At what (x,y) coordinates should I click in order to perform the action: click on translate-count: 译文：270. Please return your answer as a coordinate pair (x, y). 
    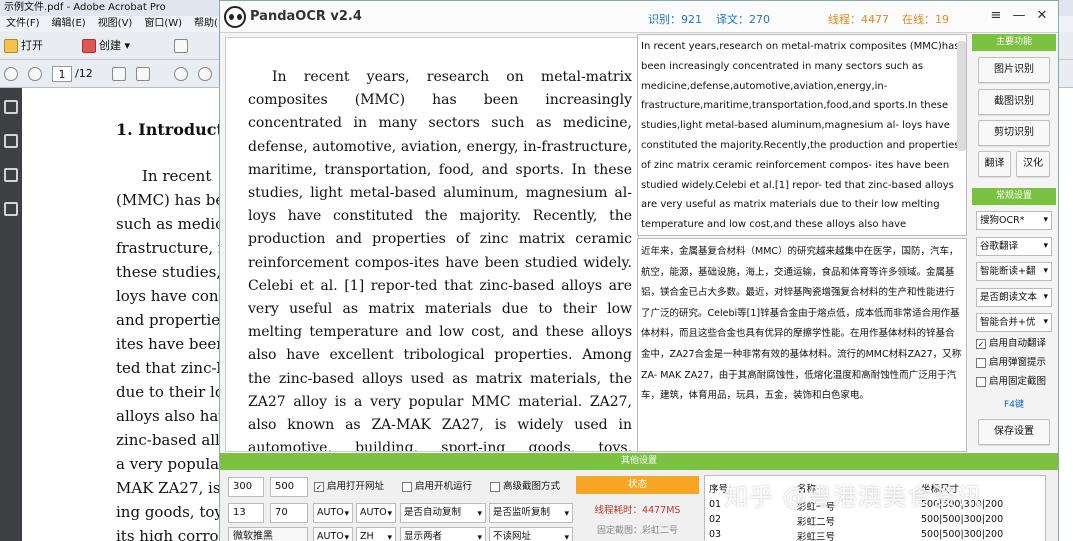
    Looking at the image, I should click on (743, 19).